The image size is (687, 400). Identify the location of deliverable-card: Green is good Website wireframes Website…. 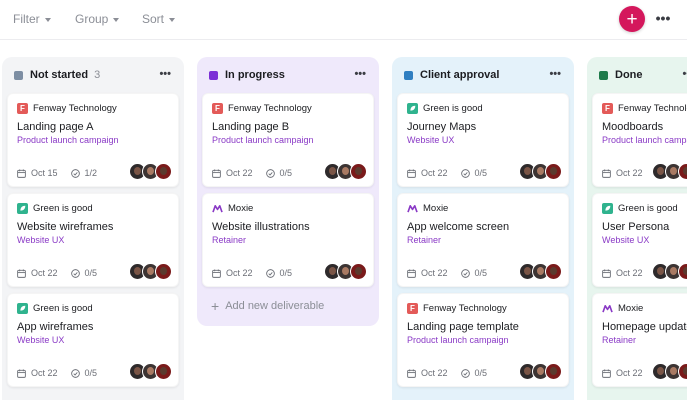
(93, 240).